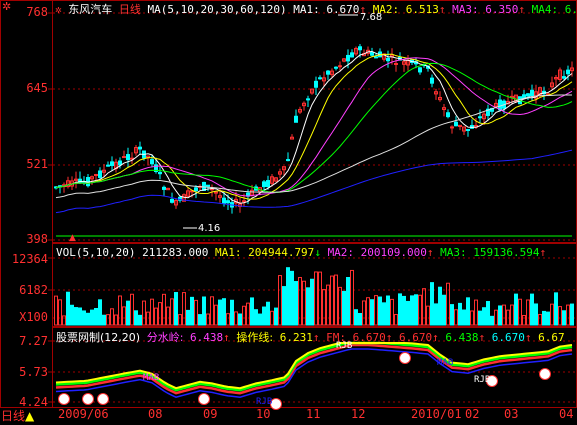 Image resolution: width=577 pixels, height=425 pixels. What do you see at coordinates (264, 252) in the screenshot?
I see `volume-ma1: MA1: 204944.797` at bounding box center [264, 252].